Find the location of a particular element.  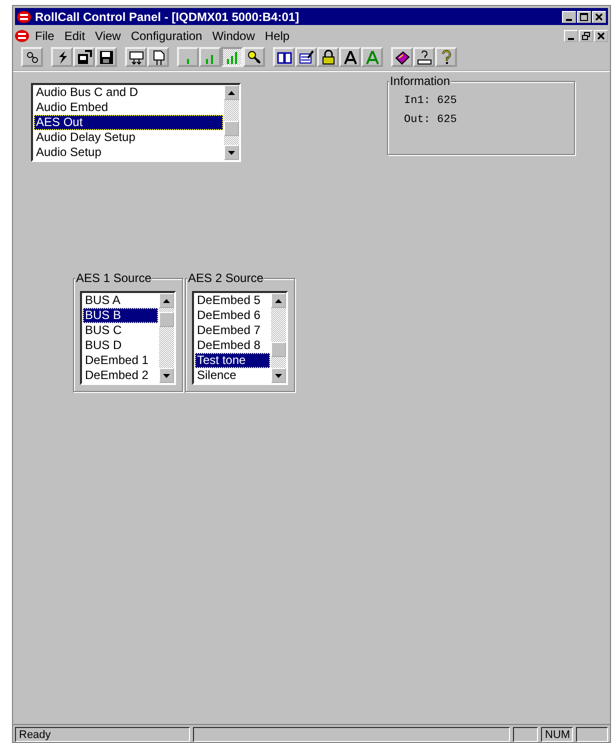

list-item: DeEmbed 7 is located at coordinates (232, 330).